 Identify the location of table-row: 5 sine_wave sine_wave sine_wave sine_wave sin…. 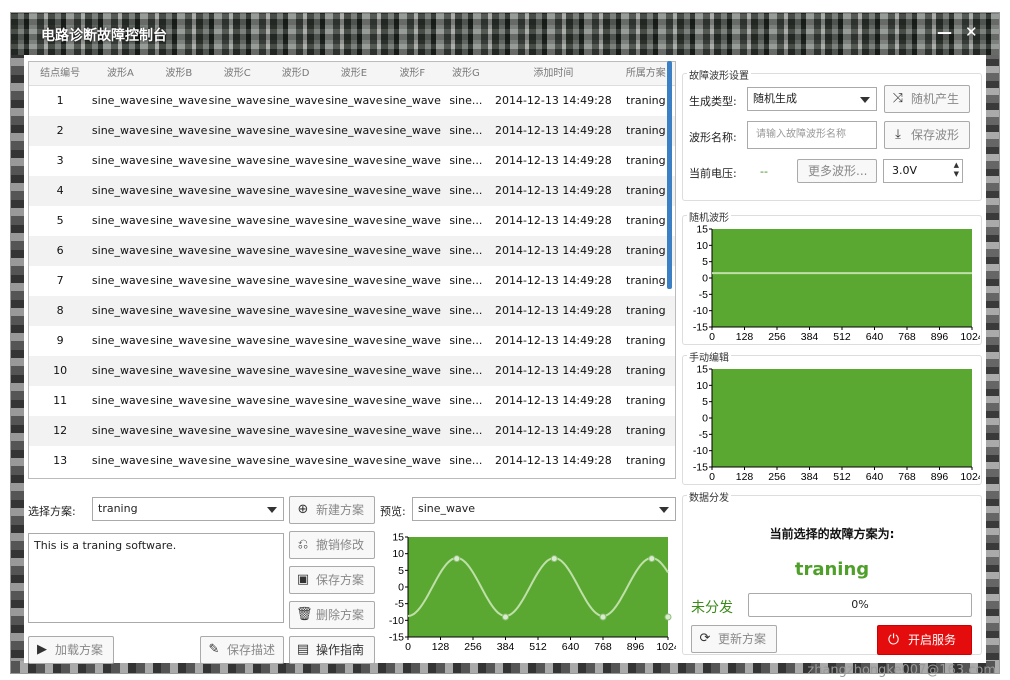
(352, 221).